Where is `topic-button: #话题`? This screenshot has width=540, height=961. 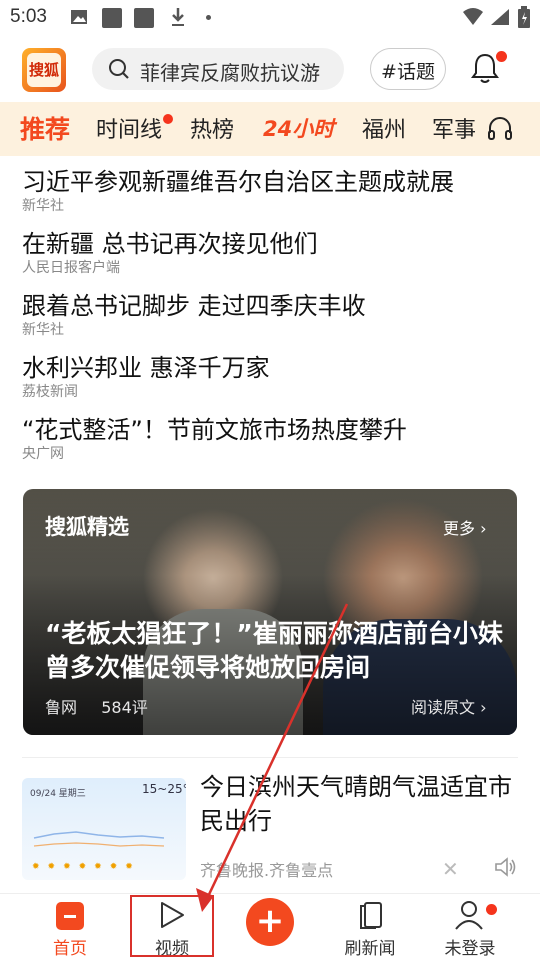
topic-button: #话题 is located at coordinates (408, 69).